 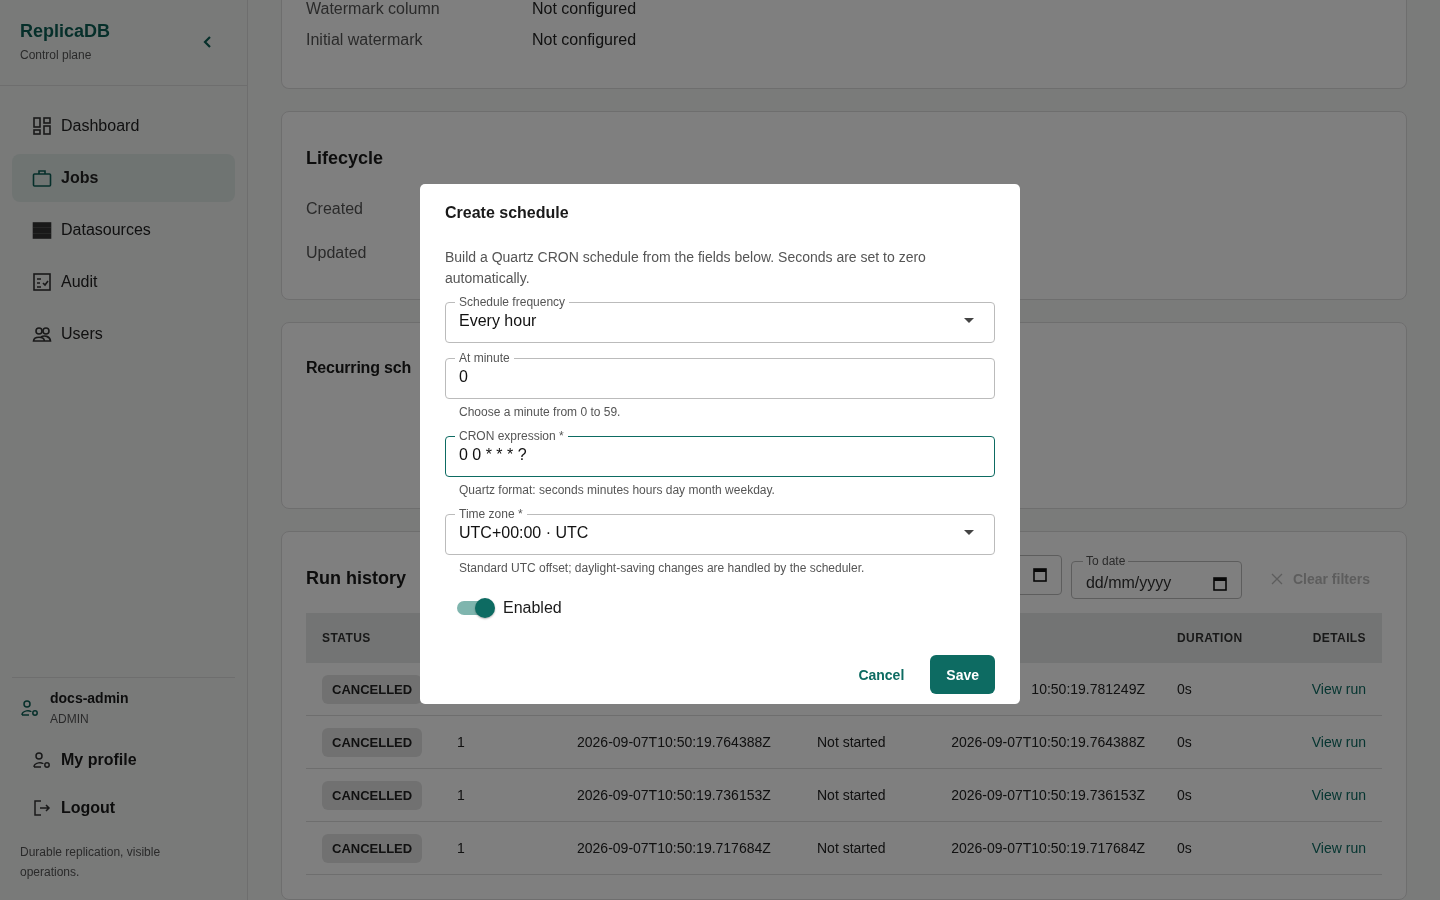 What do you see at coordinates (720, 531) in the screenshot?
I see `select-field: Time zone * UTC+00:00 · UTC` at bounding box center [720, 531].